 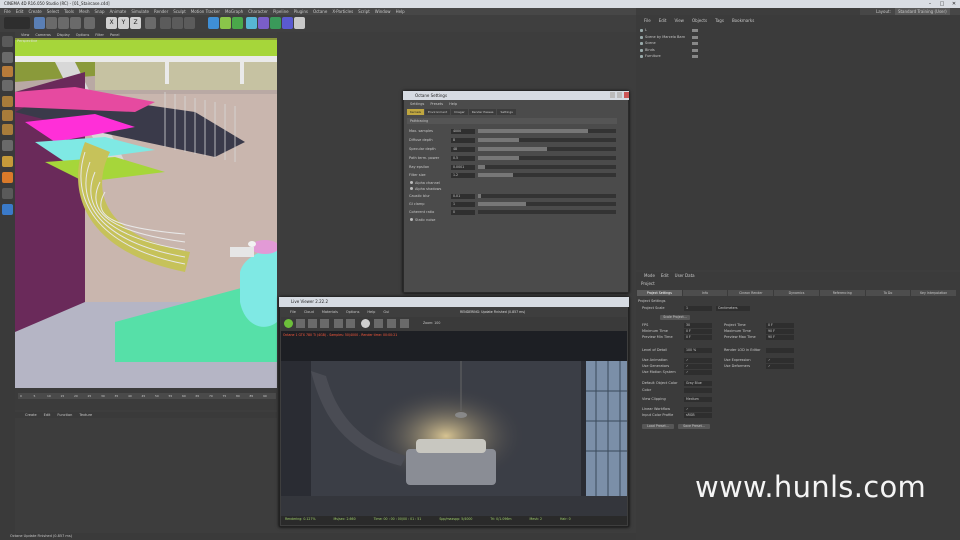 I want to click on object-menu-edit: Edit, so click(x=663, y=20).